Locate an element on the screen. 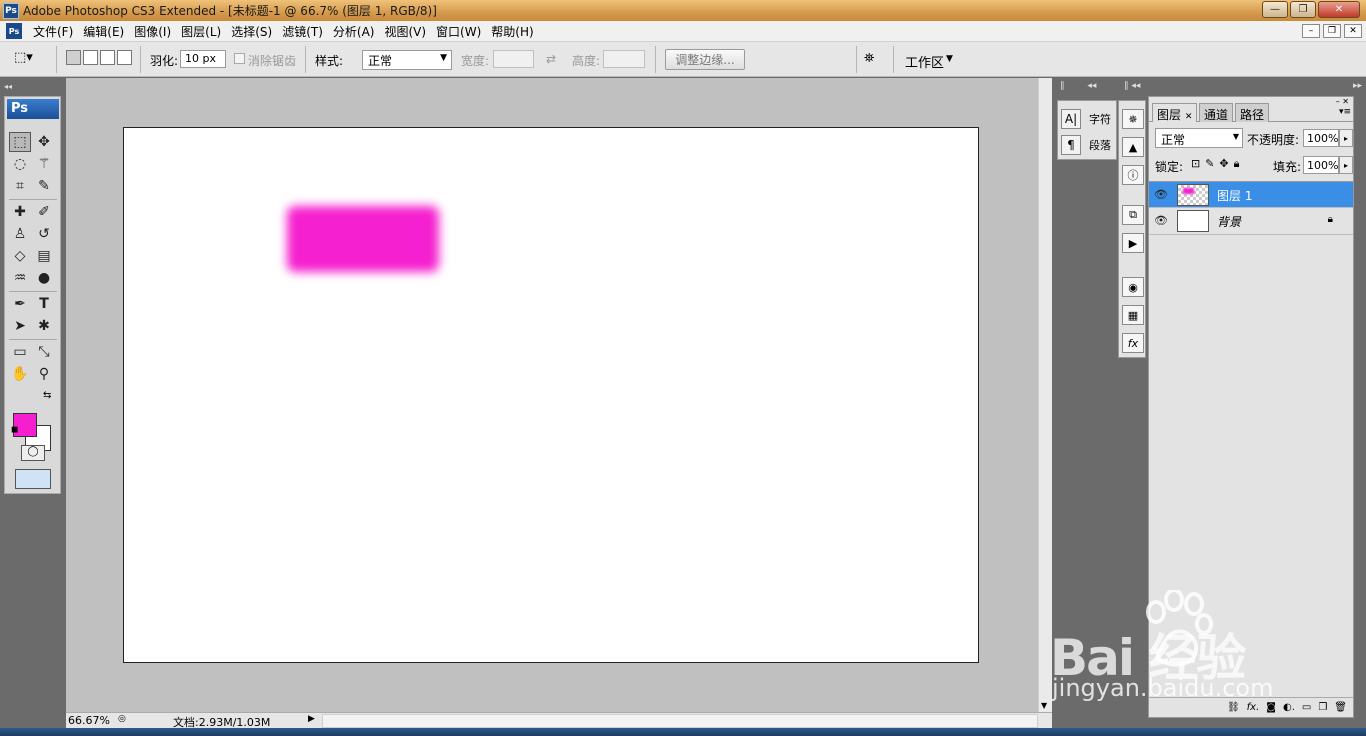  bridge-icon: ⛯ is located at coordinates (875, 60).